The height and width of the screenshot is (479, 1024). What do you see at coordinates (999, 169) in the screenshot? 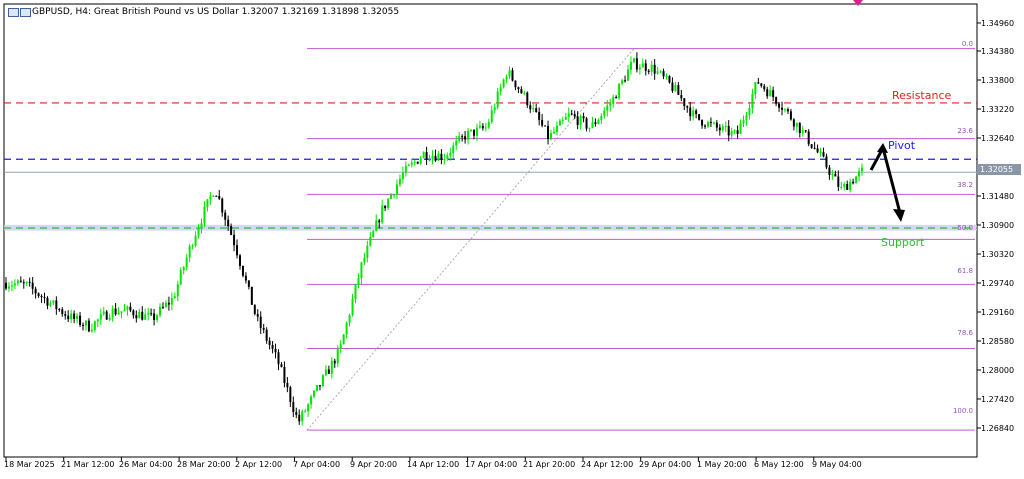
I see `current-price-tag: 1.32055` at bounding box center [999, 169].